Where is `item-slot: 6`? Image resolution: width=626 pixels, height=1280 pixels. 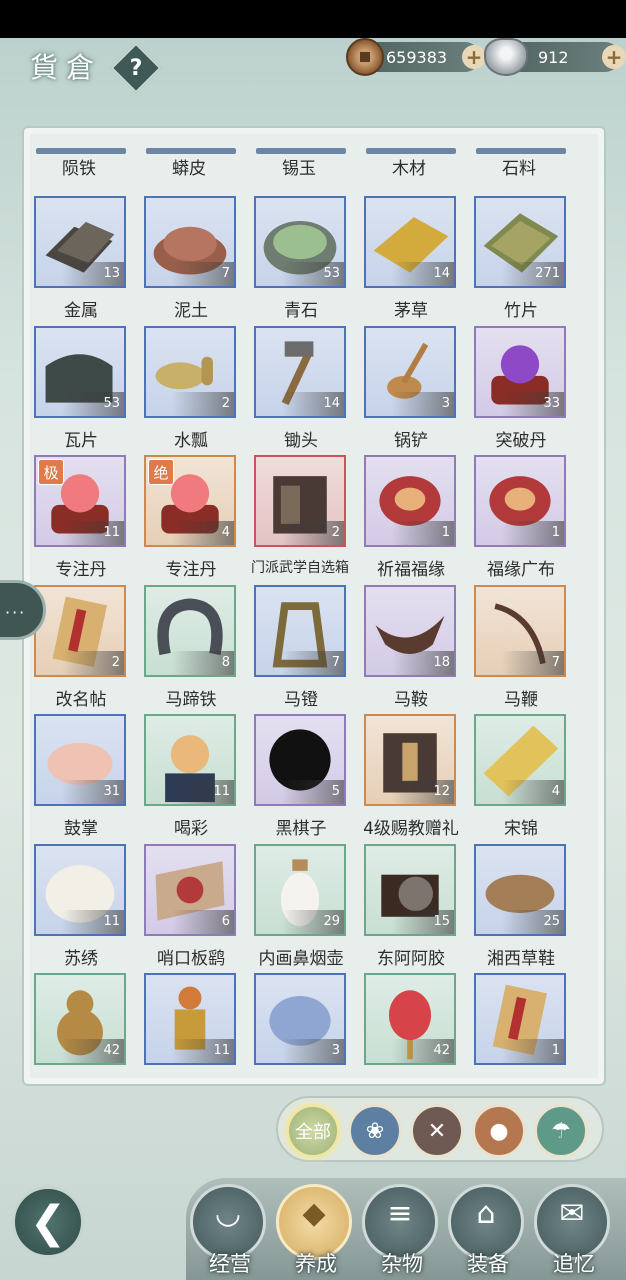
item-slot: 6 is located at coordinates (190, 889).